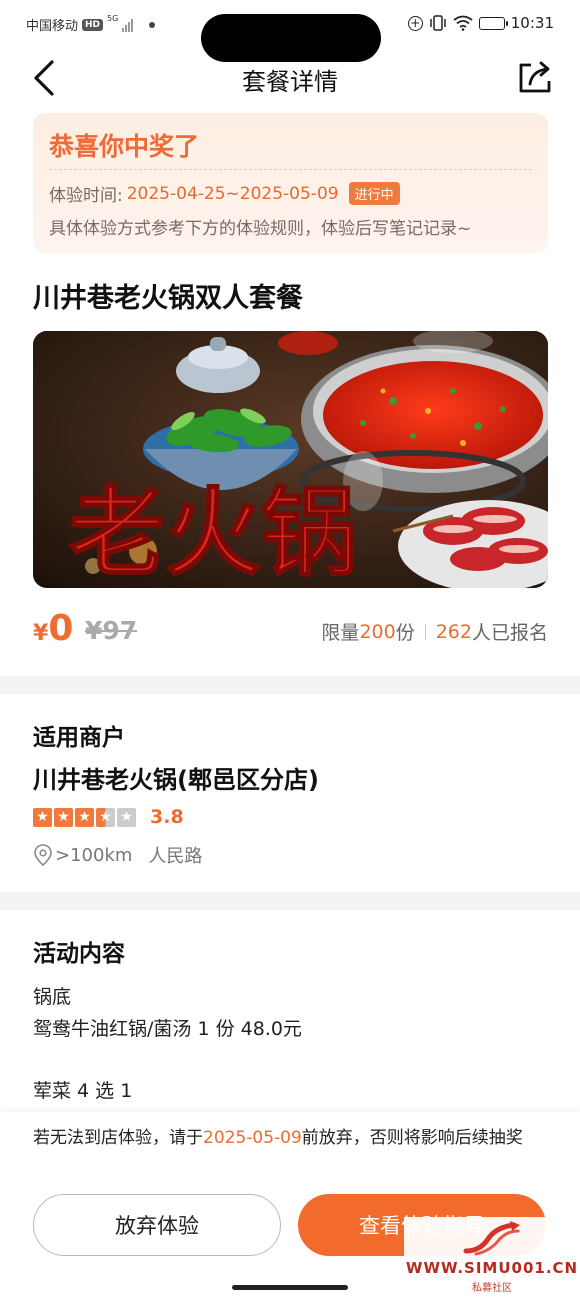  What do you see at coordinates (493, 23) in the screenshot?
I see `battery-icon` at bounding box center [493, 23].